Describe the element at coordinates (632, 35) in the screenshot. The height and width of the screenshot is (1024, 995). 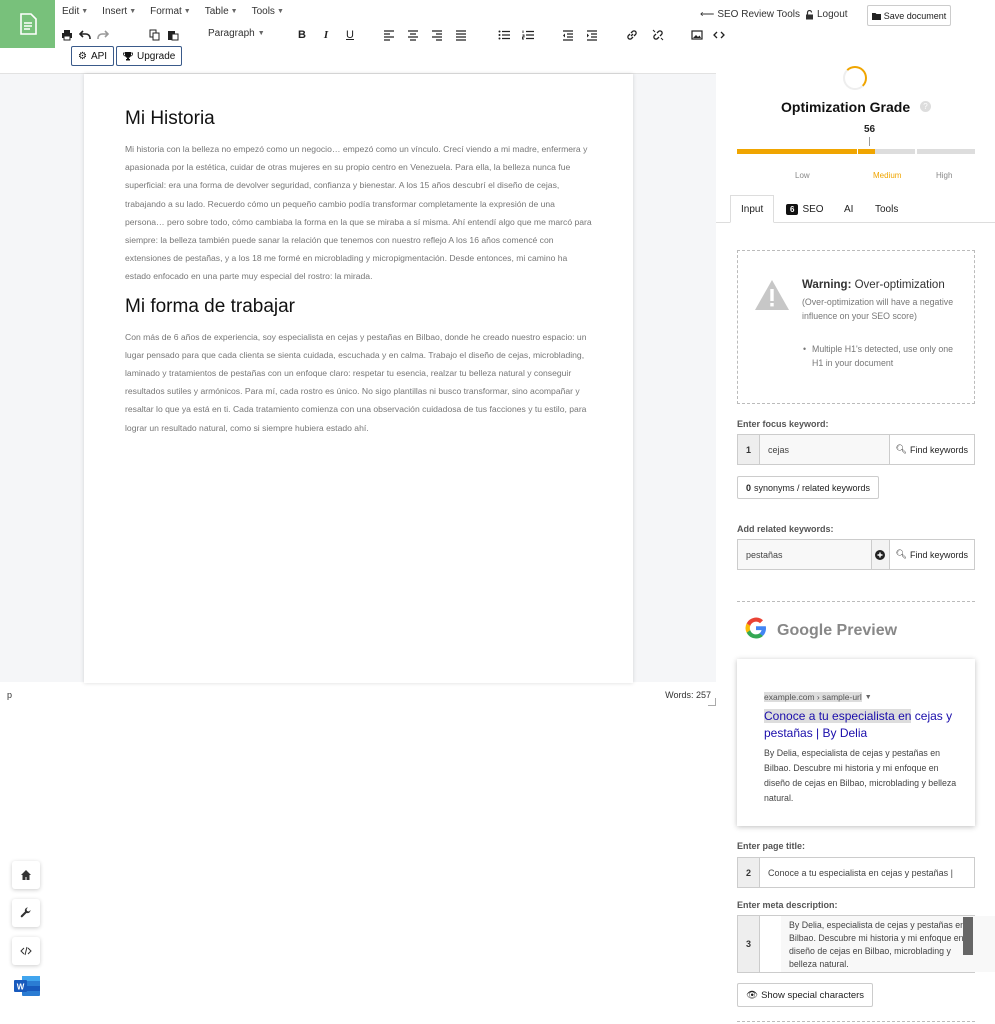
I see `link-button` at that location.